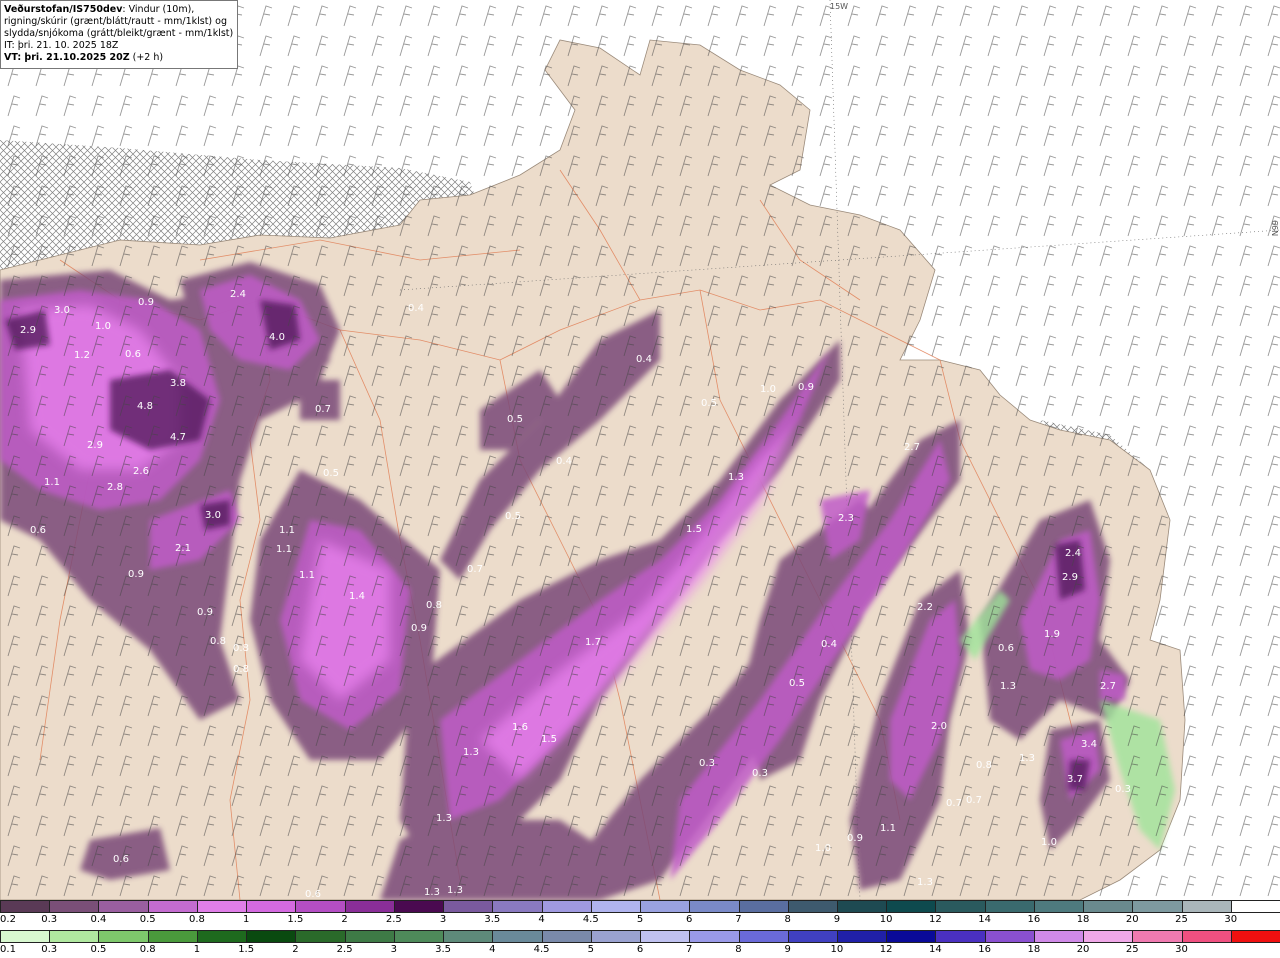  I want to click on precip-value-label: 2.9, so click(28, 330).